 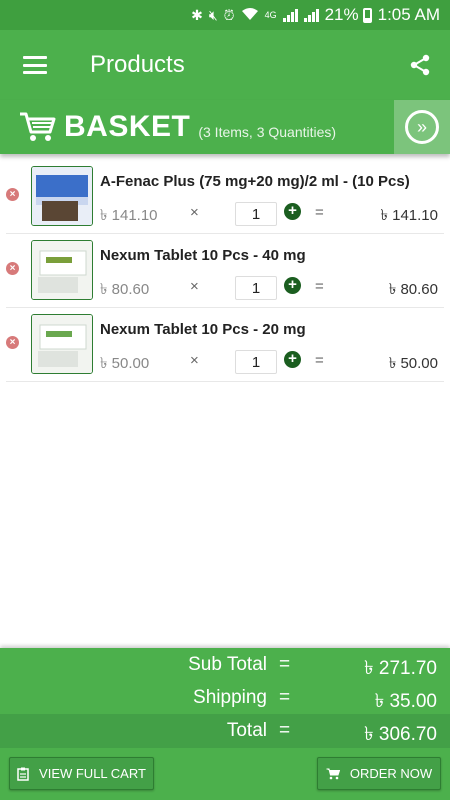 I want to click on total-label: Total, so click(x=246, y=730).